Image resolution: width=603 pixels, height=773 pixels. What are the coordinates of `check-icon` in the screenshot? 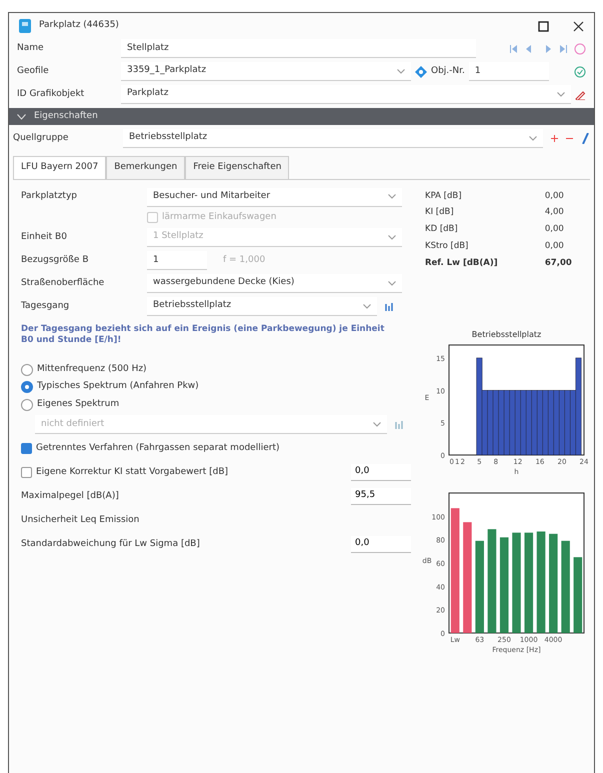 It's located at (580, 72).